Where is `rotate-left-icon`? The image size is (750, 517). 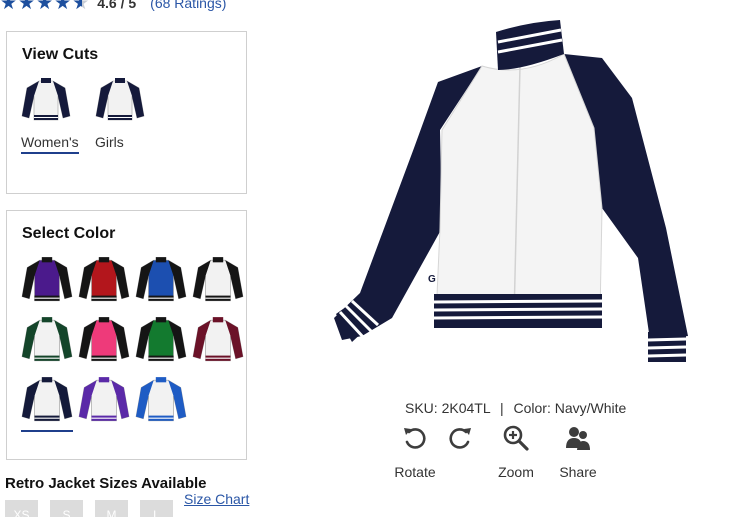
rotate-left-icon is located at coordinates (415, 438).